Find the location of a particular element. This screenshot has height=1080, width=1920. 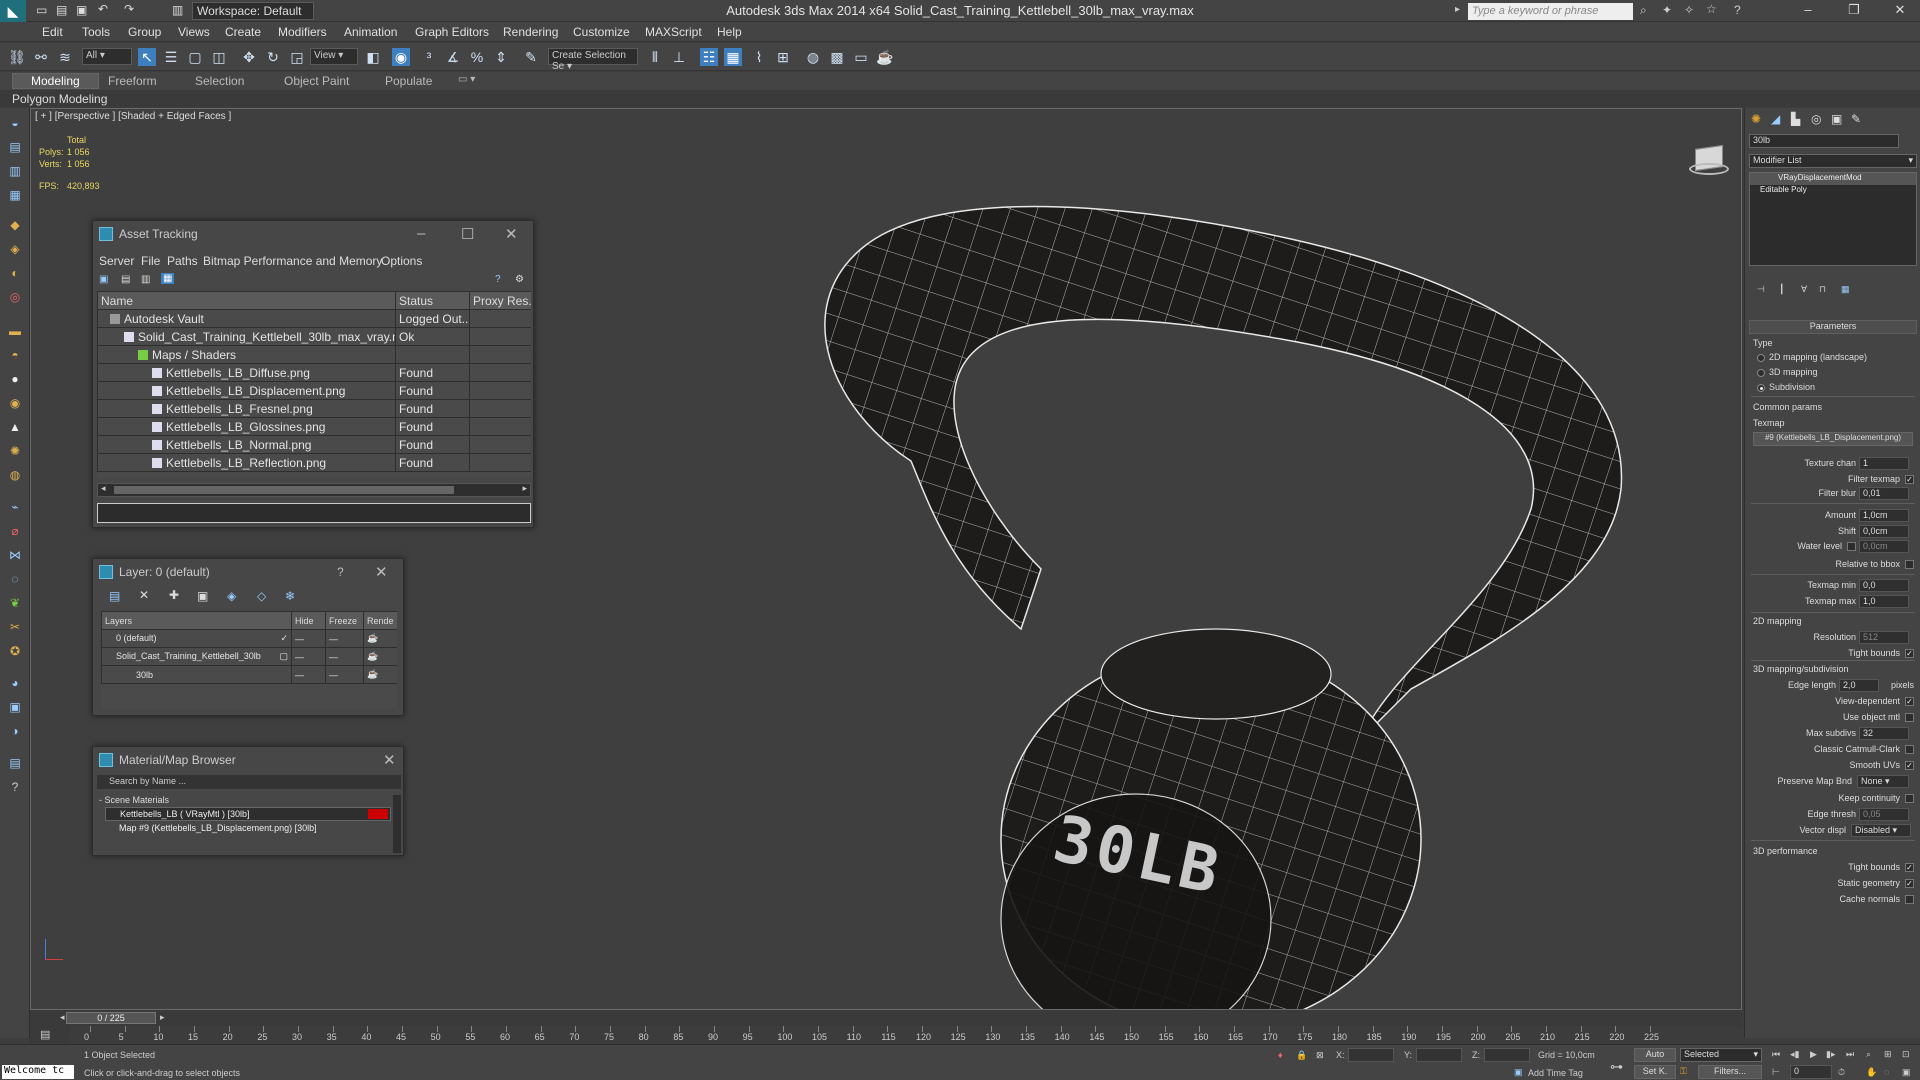

amount-spinner: 1,0cm is located at coordinates (1884, 515).